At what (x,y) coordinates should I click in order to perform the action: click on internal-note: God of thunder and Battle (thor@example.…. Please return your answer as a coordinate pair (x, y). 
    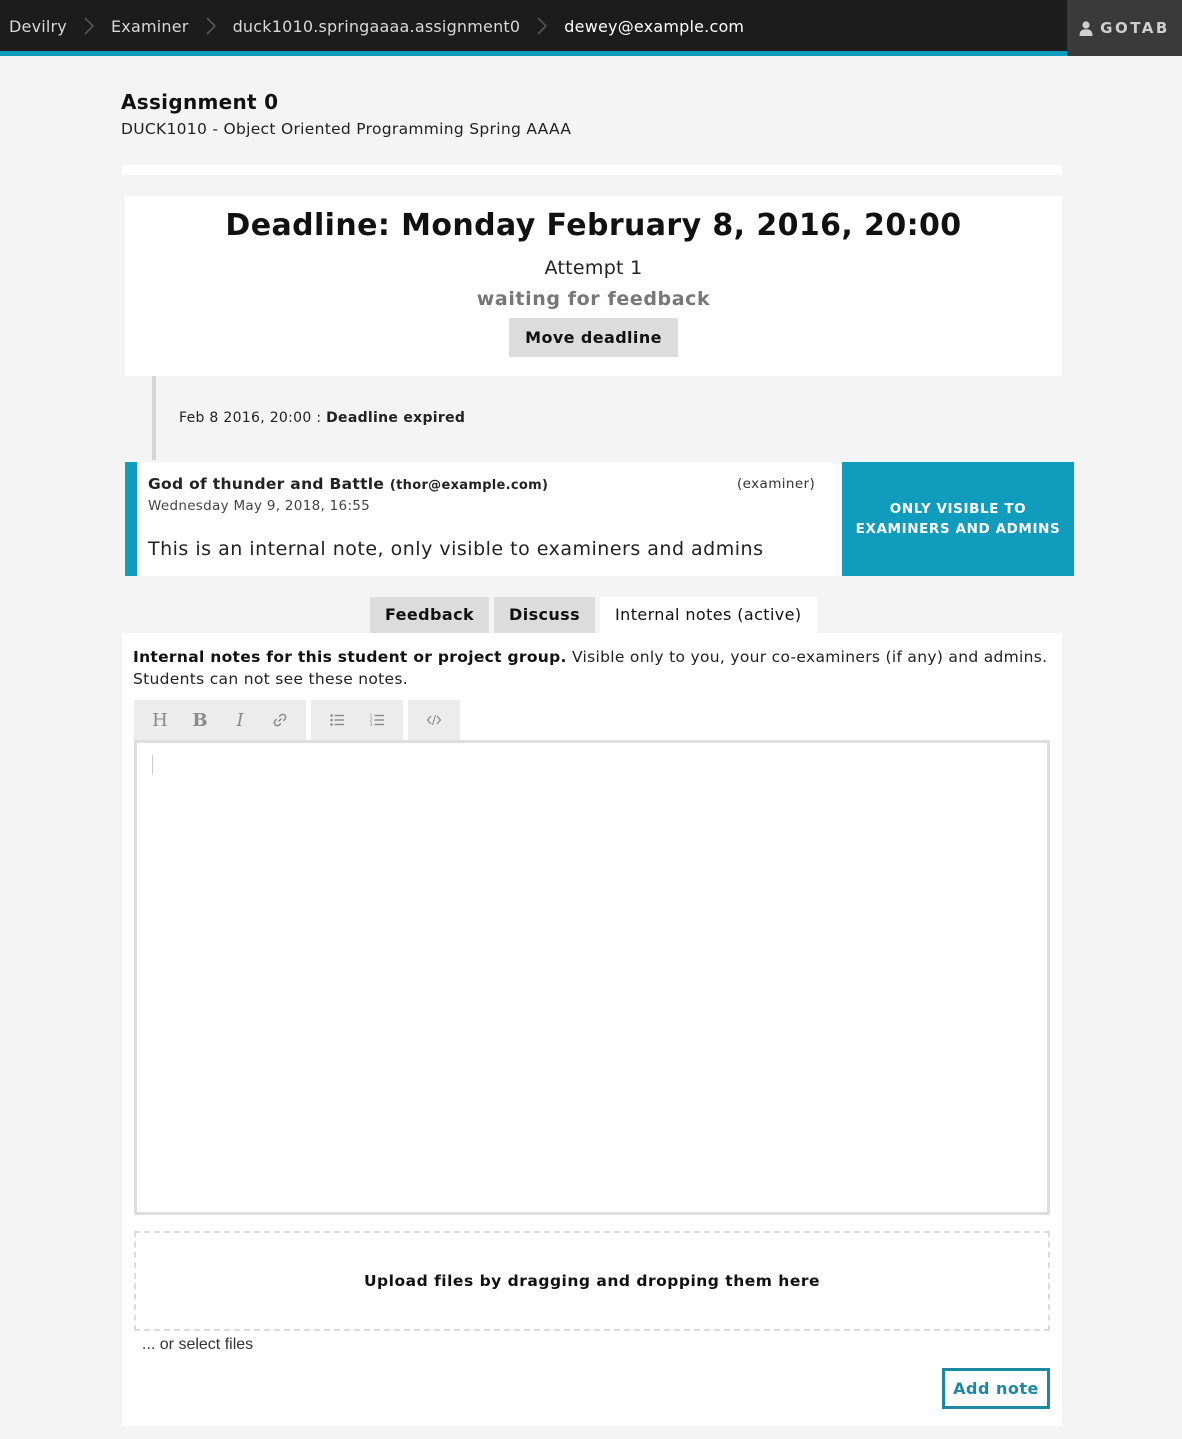
    Looking at the image, I should click on (599, 519).